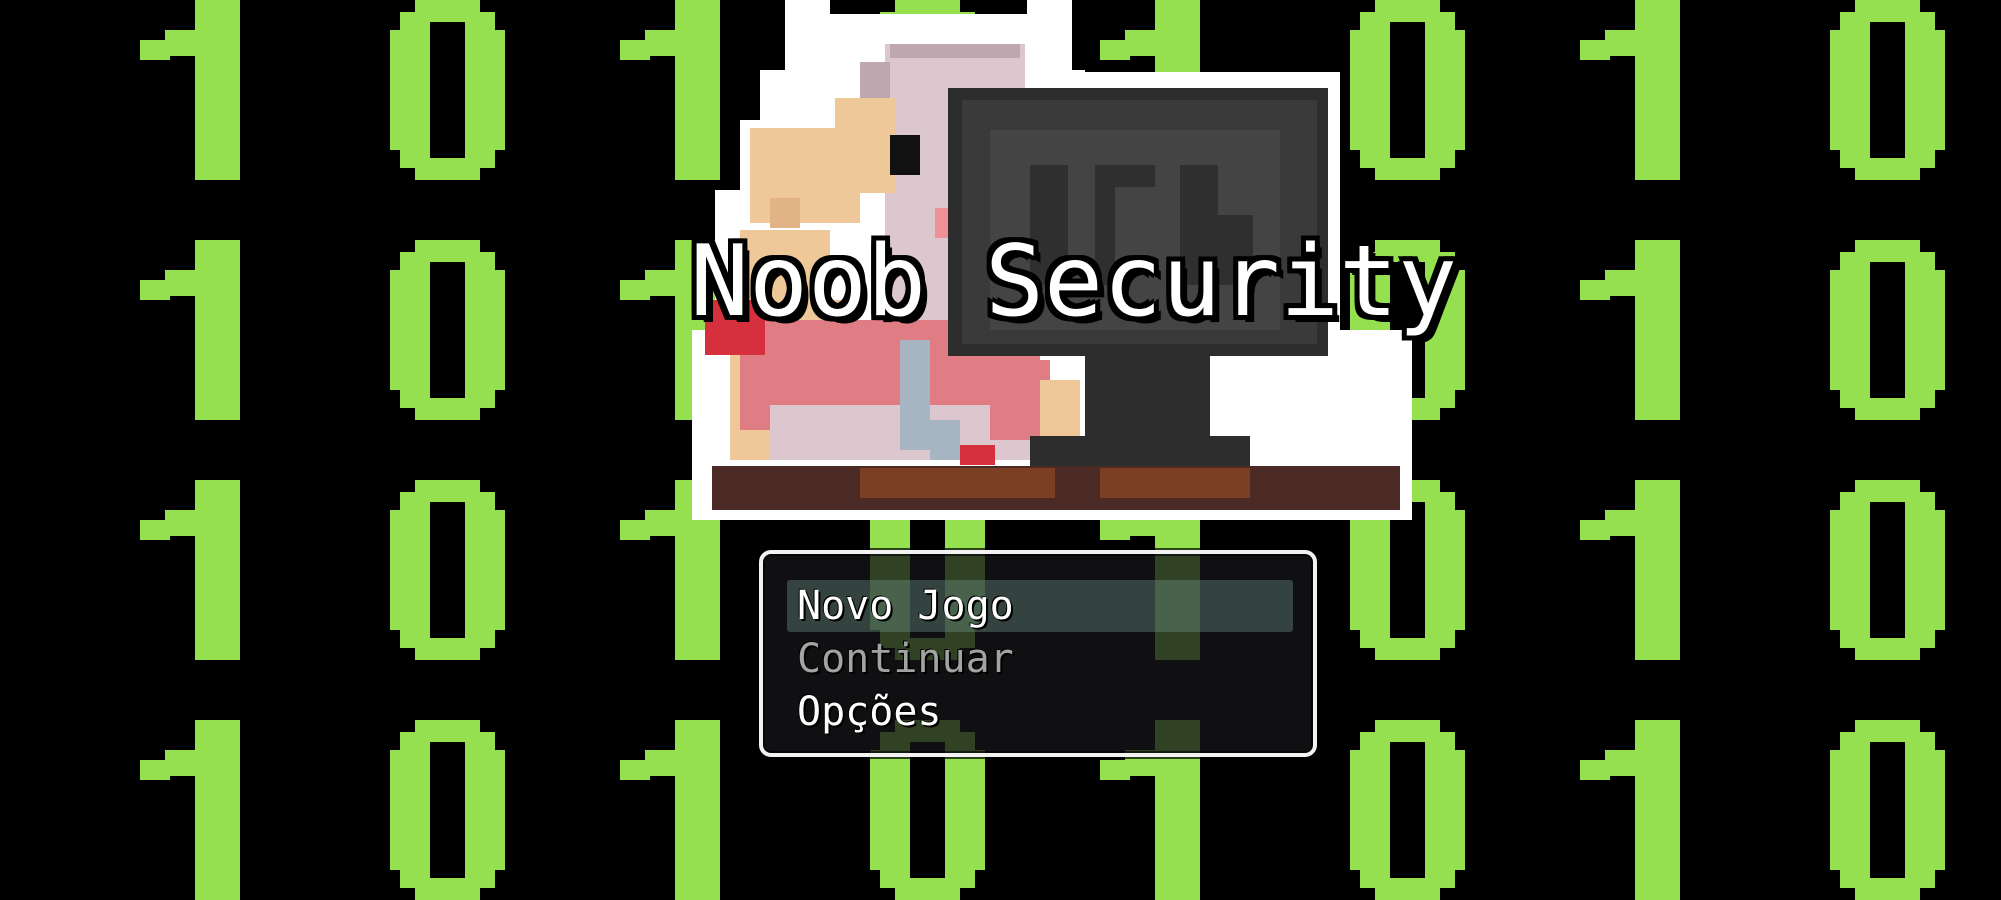 The height and width of the screenshot is (900, 2001). I want to click on game-title: Noob Security, so click(1074, 282).